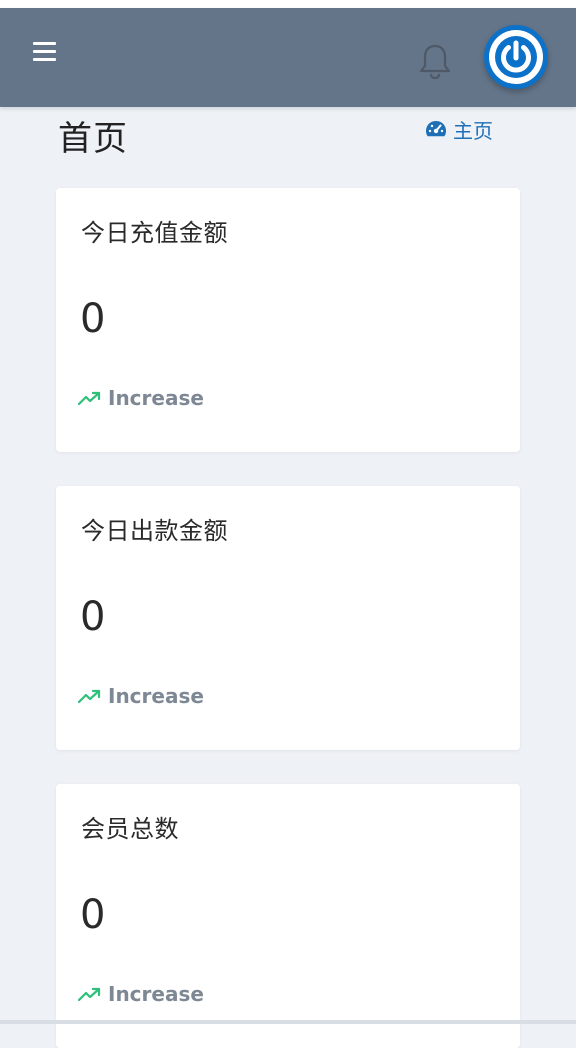  What do you see at coordinates (288, 4) in the screenshot?
I see `status-strip` at bounding box center [288, 4].